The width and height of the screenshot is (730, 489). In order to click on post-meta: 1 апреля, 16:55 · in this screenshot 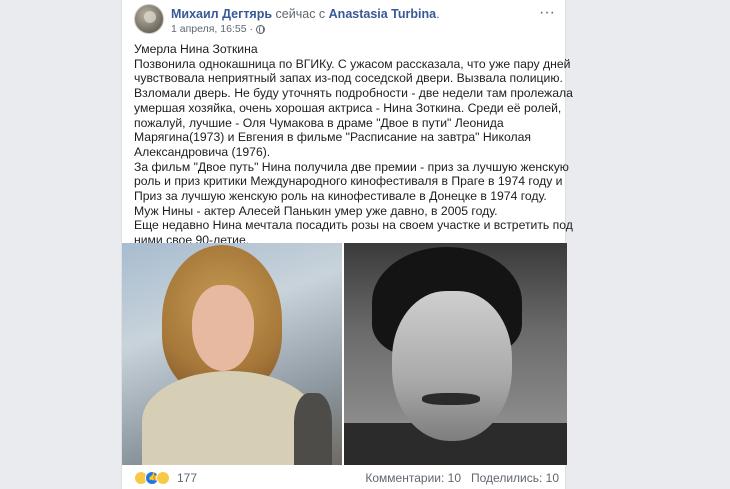, I will do `click(218, 29)`.